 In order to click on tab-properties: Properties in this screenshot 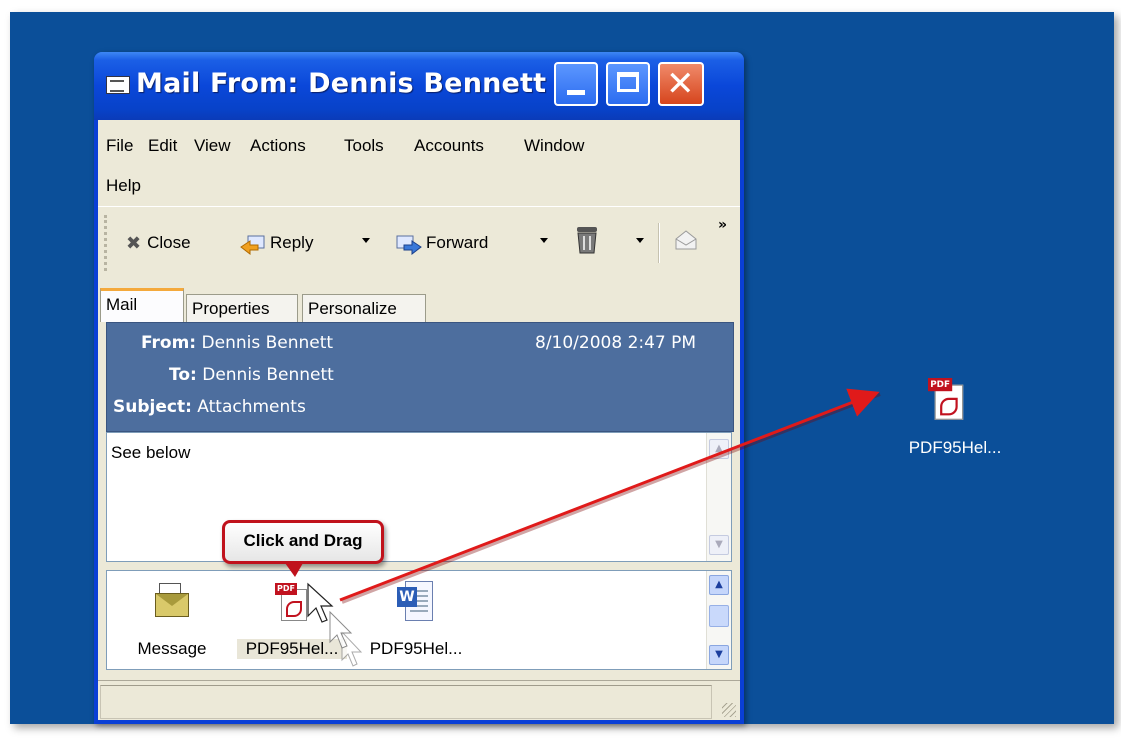, I will do `click(242, 308)`.